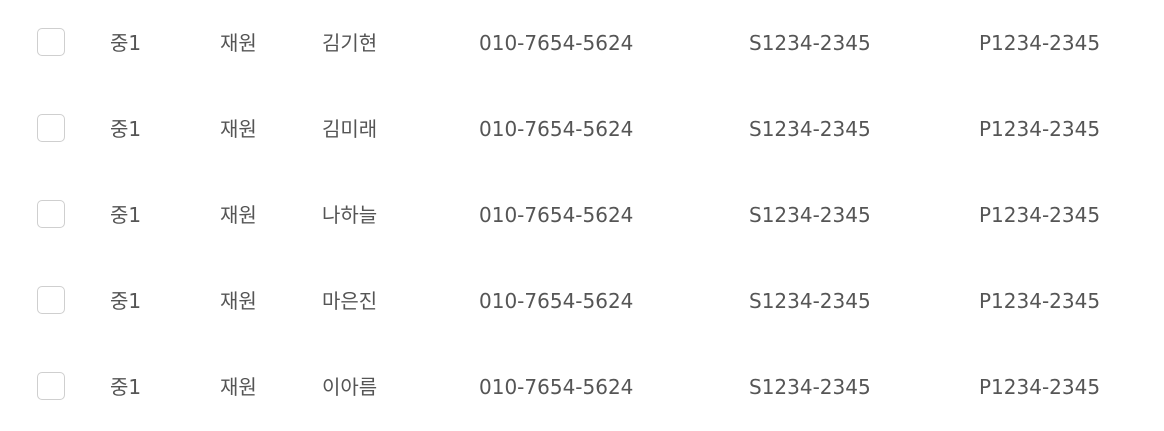 Image resolution: width=1164 pixels, height=431 pixels. Describe the element at coordinates (350, 387) in the screenshot. I see `name-cell: 이아름` at that location.